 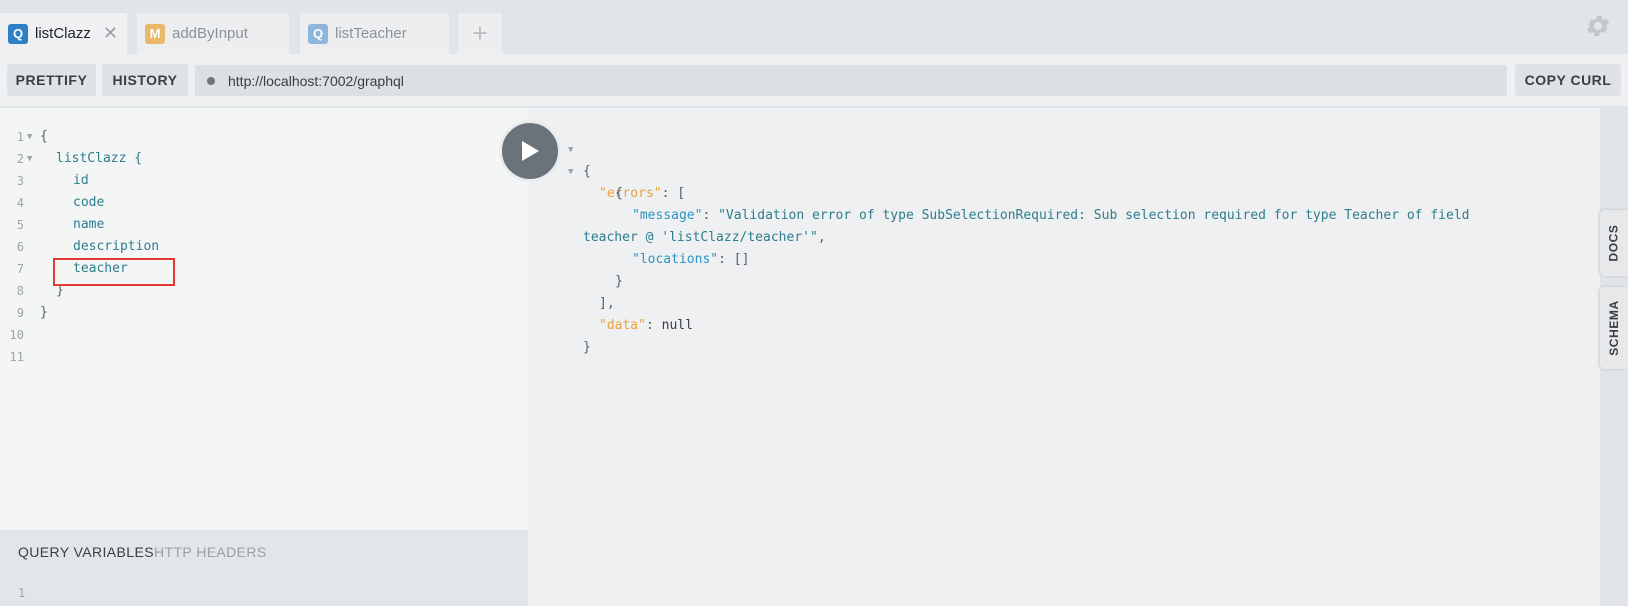 I want to click on tab-addbyinput: M addByInput, so click(x=213, y=33).